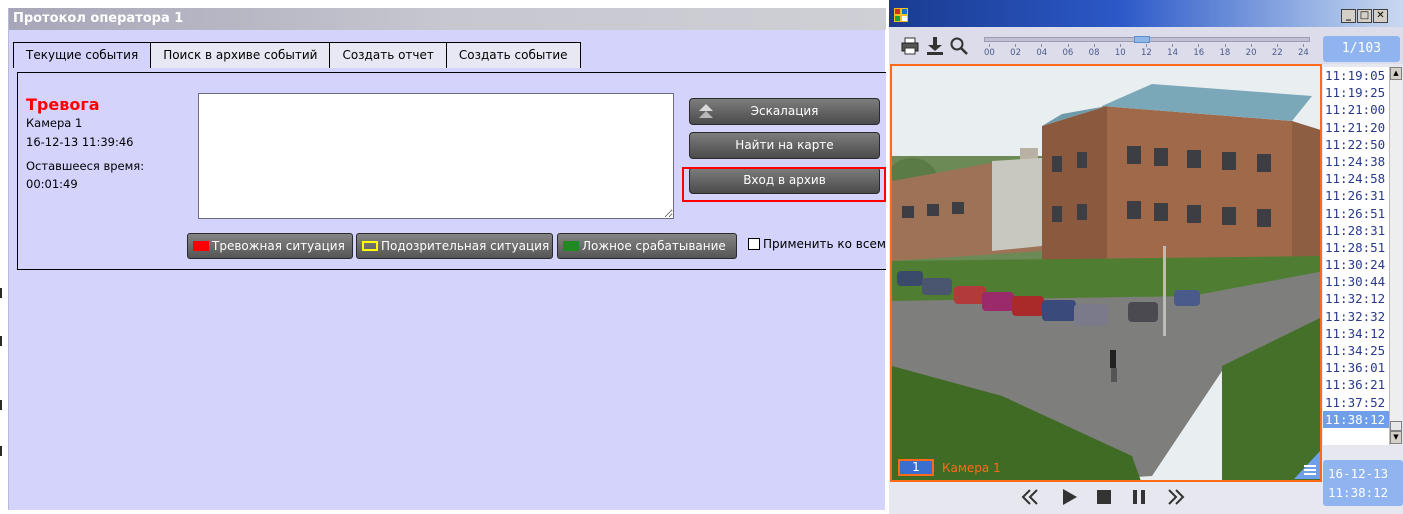  Describe the element at coordinates (1147, 49) in the screenshot. I see `timeline-slider: 00 02 04 06 08 10 12 14 16 18 20 22 24` at that location.